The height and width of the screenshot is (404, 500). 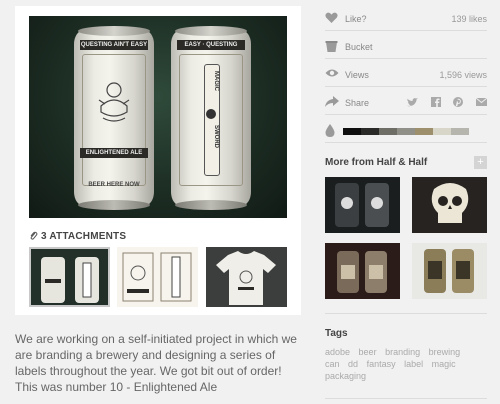 I want to click on bucket-row: Bucket, so click(x=406, y=47).